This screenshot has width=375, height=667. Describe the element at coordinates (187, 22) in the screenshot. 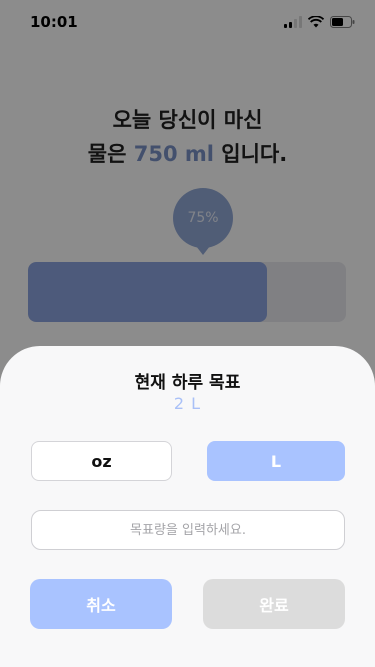

I see `status-bar: 10:01` at that location.